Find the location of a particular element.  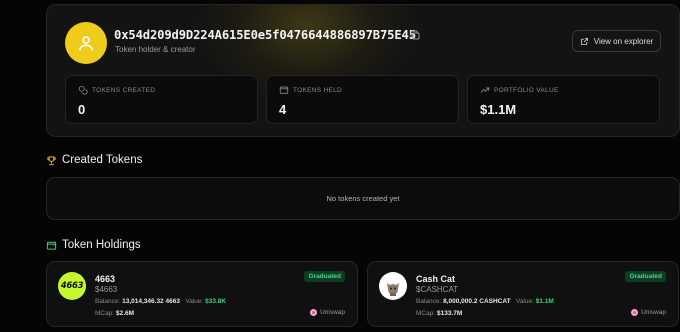

created-tokens-empty-state: No tokens created yet is located at coordinates (363, 198).